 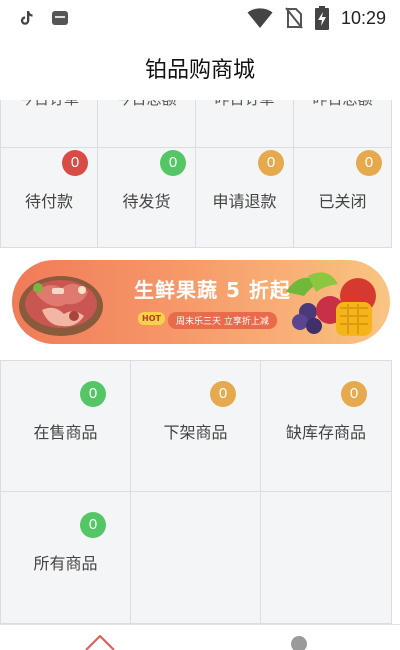 I want to click on summary-cell-today-orders: 今日订单, so click(x=49, y=124).